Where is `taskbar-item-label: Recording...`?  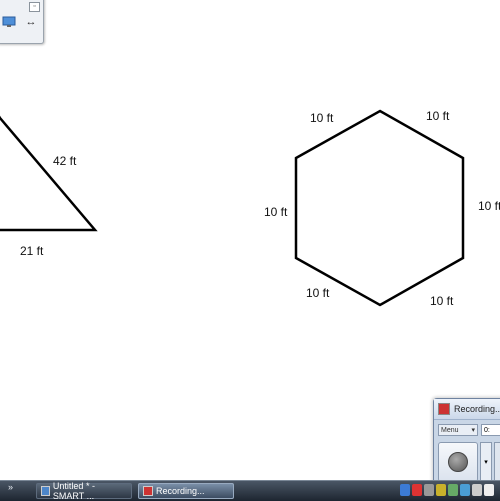 taskbar-item-label: Recording... is located at coordinates (180, 491).